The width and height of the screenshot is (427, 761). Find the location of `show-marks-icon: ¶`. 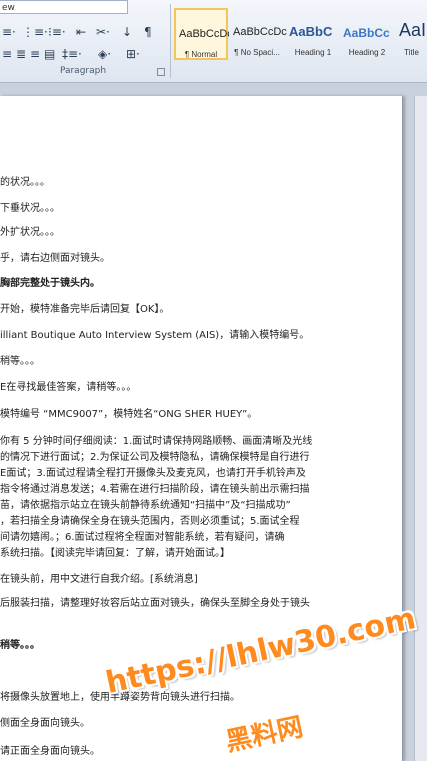

show-marks-icon: ¶ is located at coordinates (148, 32).